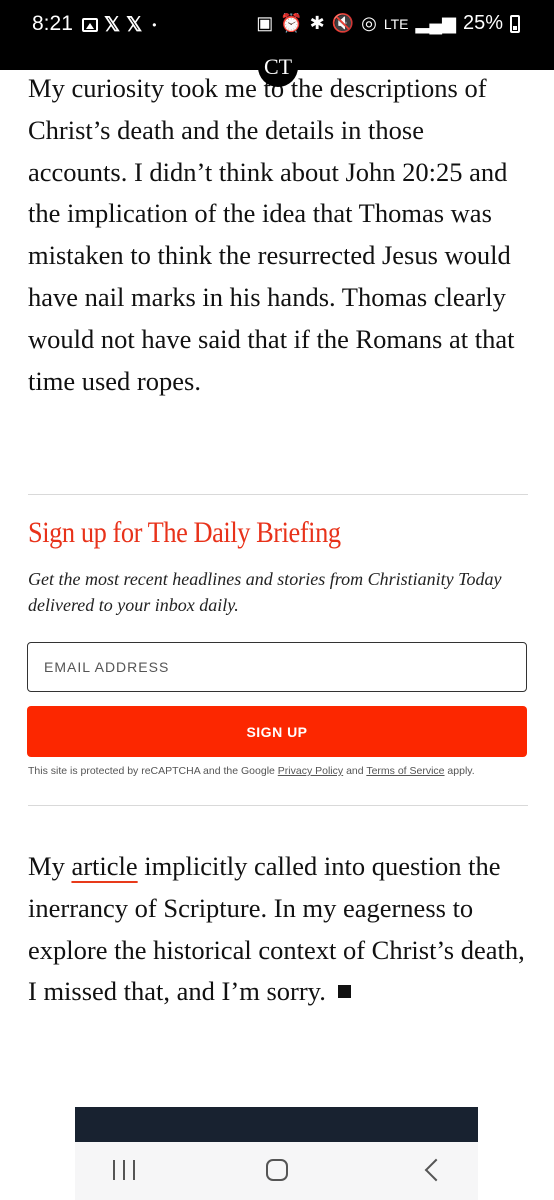  Describe the element at coordinates (90, 24) in the screenshot. I see `gallery-icon` at that location.